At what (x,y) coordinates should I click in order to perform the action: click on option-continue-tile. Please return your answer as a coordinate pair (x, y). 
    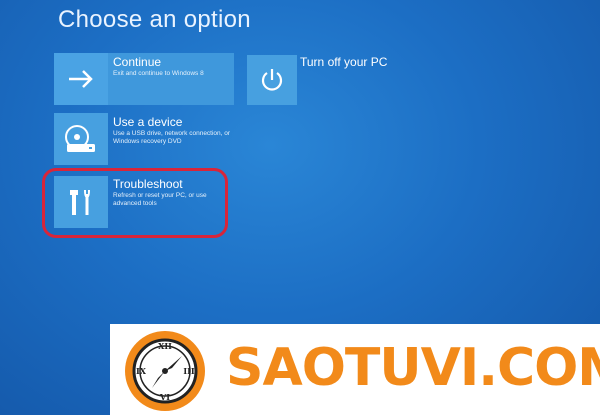
    Looking at the image, I should click on (81, 79).